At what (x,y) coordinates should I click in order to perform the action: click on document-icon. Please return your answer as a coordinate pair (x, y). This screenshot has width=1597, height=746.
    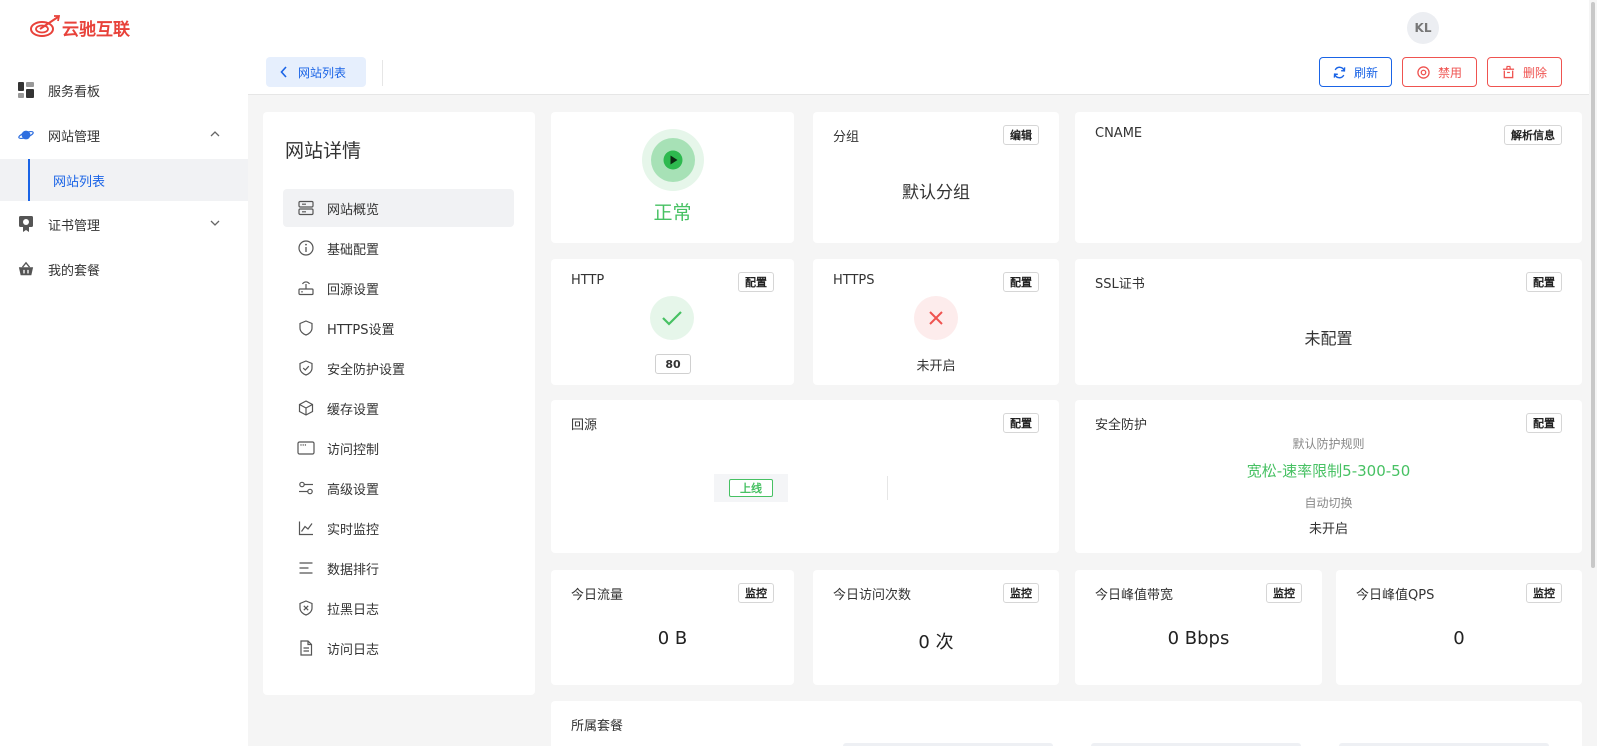
    Looking at the image, I should click on (306, 648).